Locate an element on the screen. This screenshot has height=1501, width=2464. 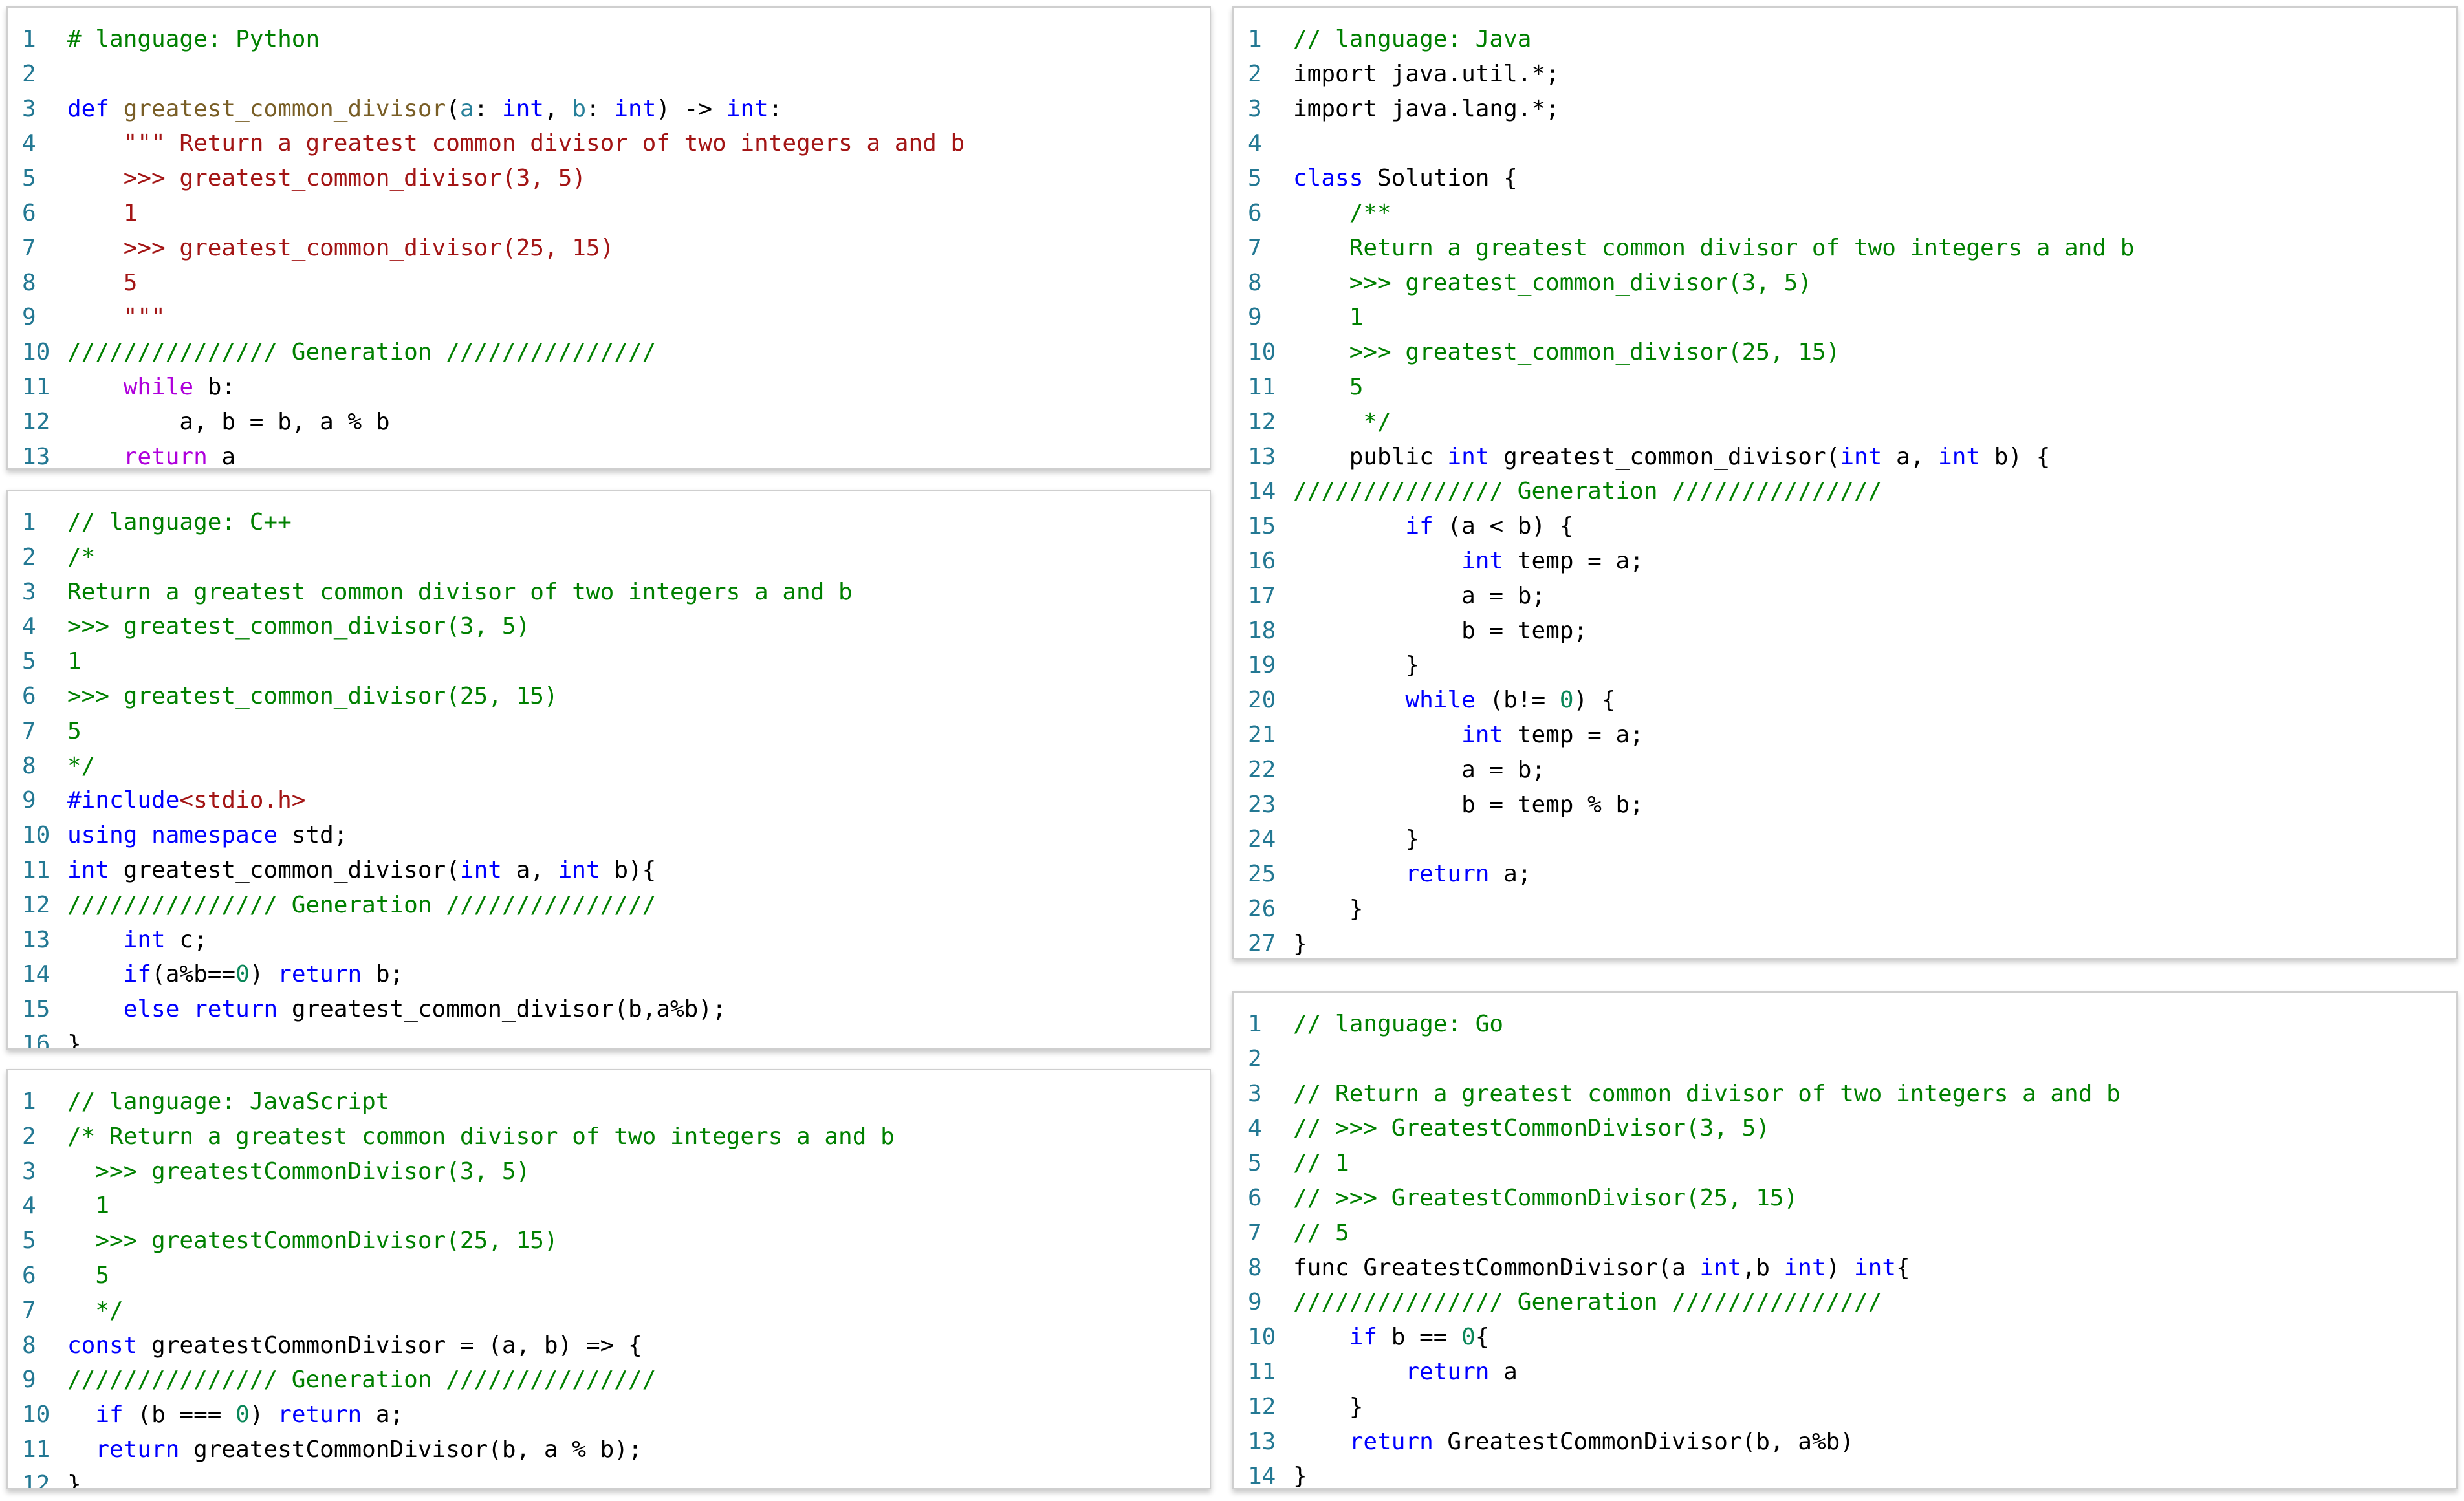
code-token: import java.lang.*; is located at coordinates (1426, 108).